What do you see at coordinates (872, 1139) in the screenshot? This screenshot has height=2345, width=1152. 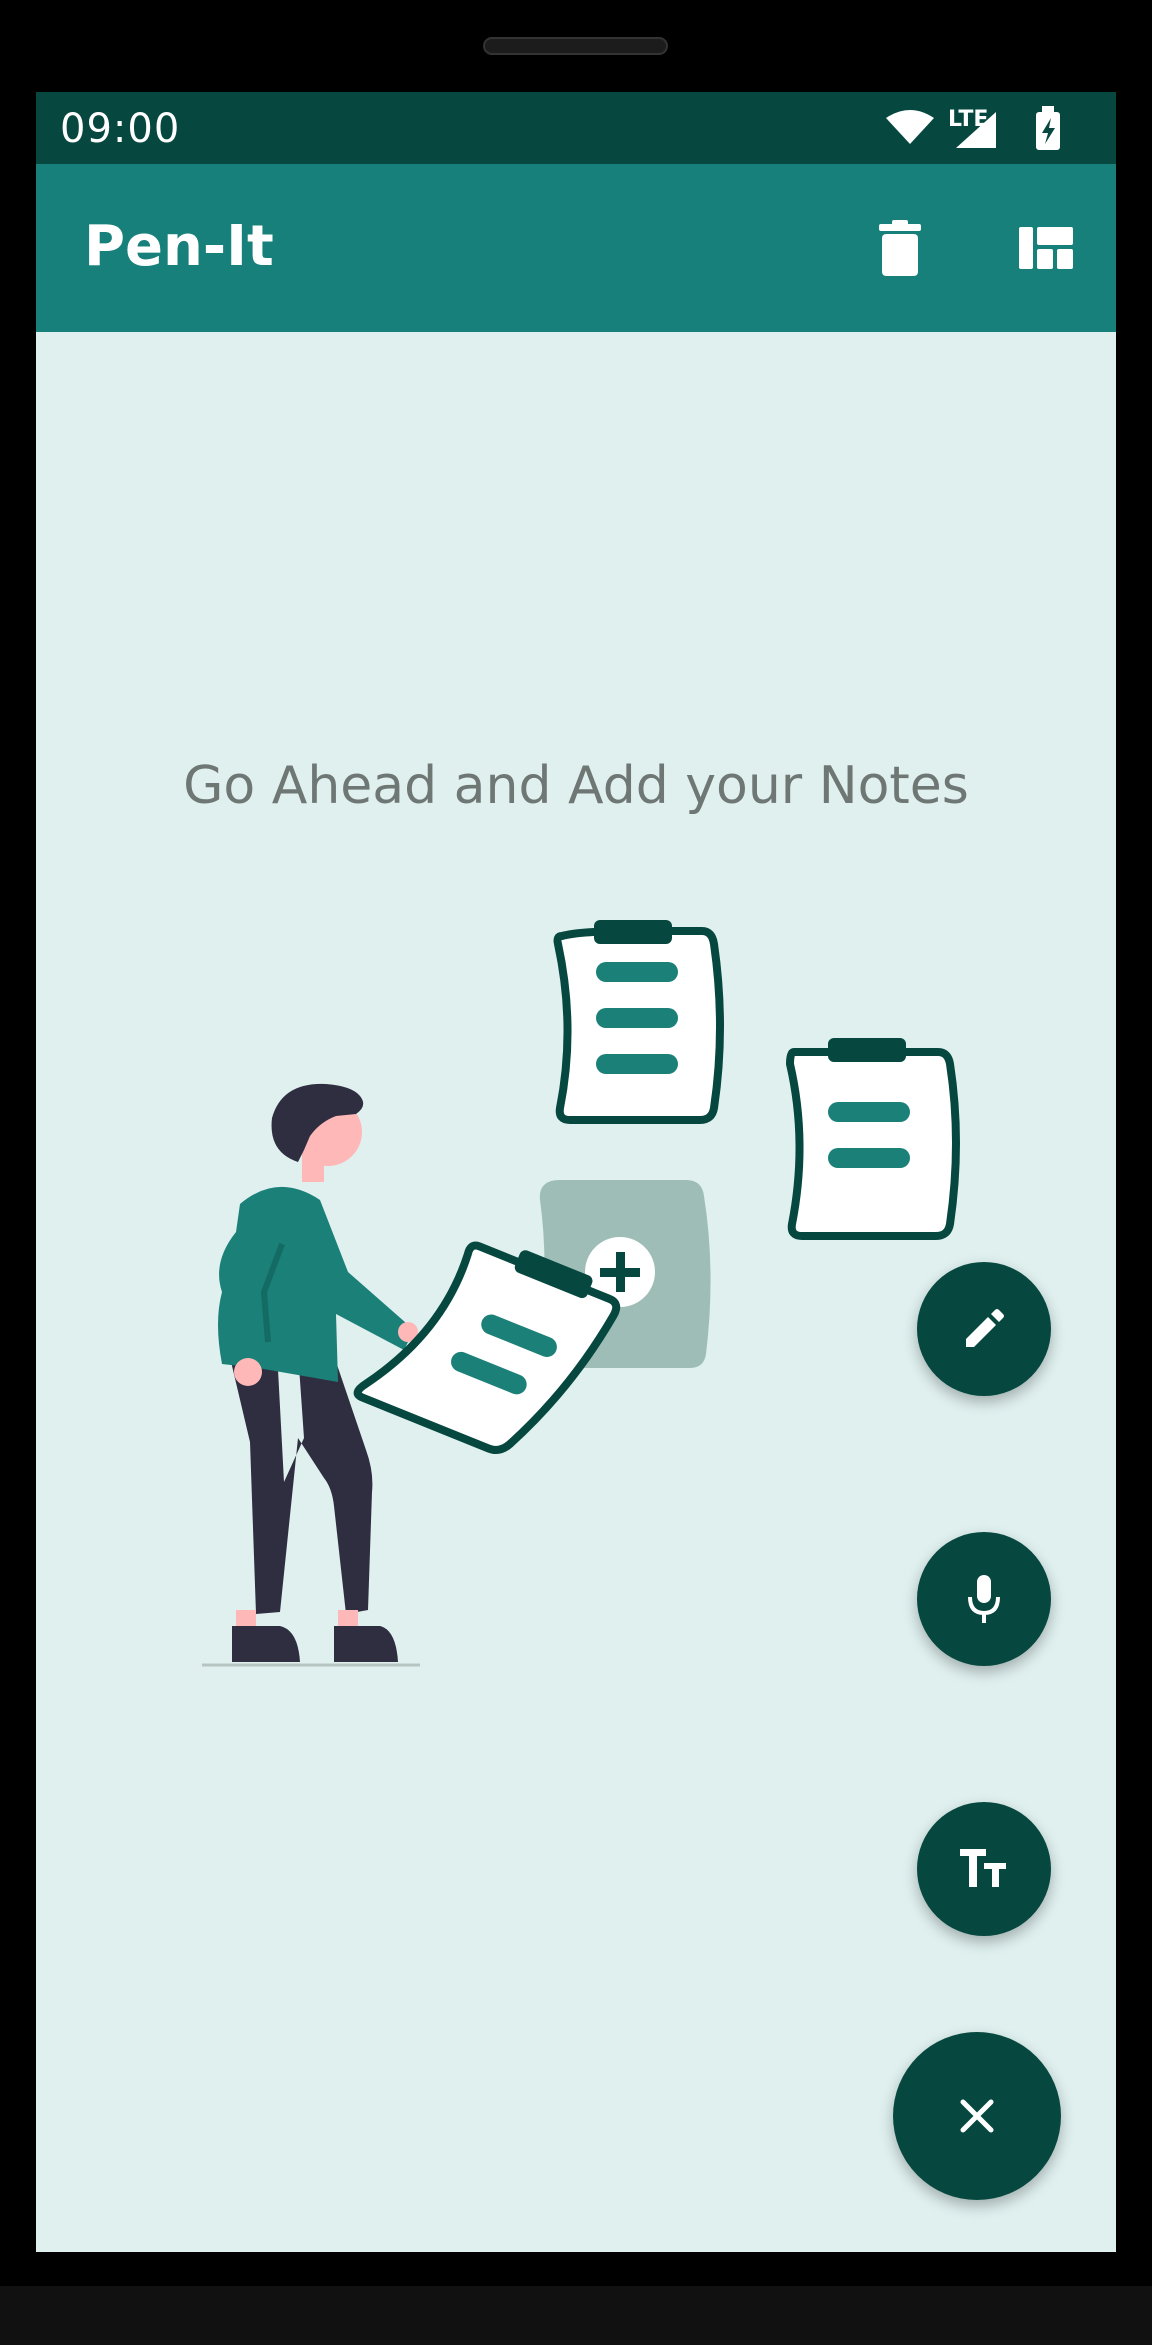 I see `clipboard-right` at bounding box center [872, 1139].